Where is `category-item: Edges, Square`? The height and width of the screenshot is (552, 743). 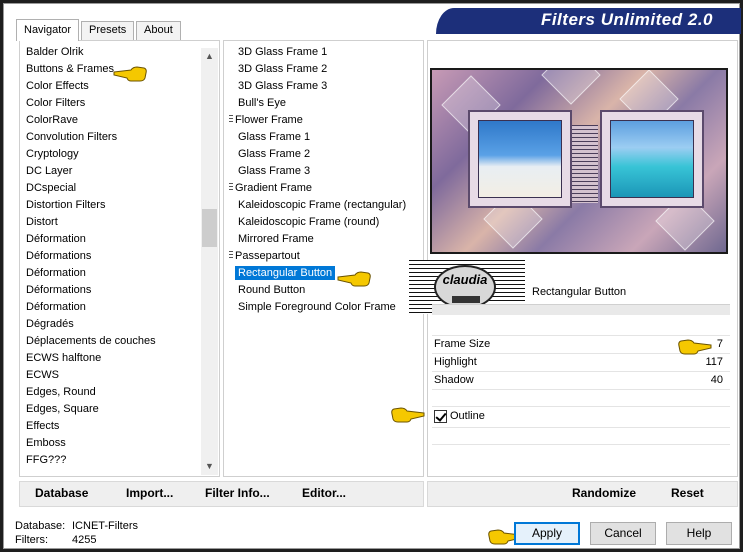
category-item: Edges, Square is located at coordinates (111, 409).